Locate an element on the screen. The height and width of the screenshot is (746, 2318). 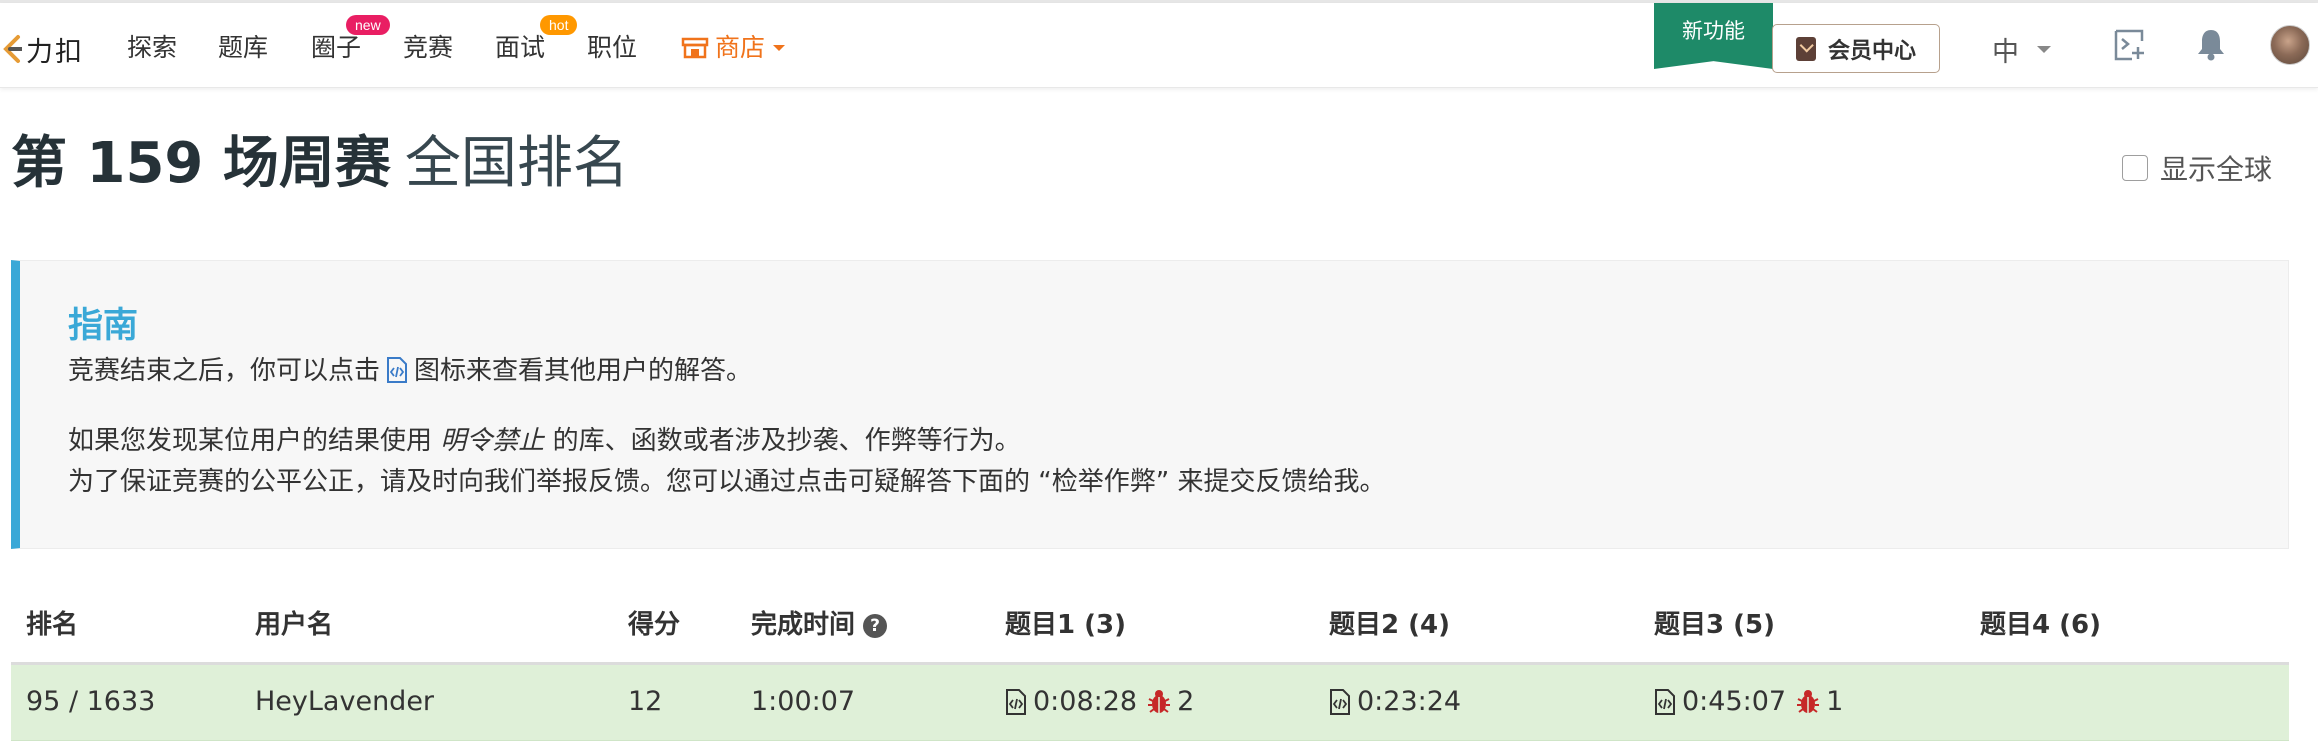
q3-cell: 0:45:07 1 is located at coordinates (1748, 702).